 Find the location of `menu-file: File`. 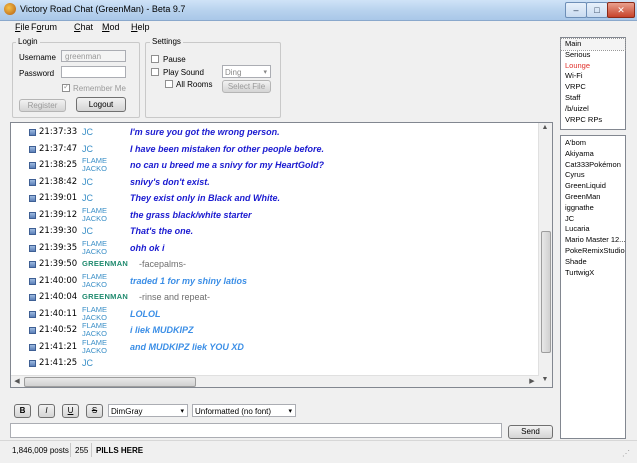

menu-file: File is located at coordinates (22, 27).